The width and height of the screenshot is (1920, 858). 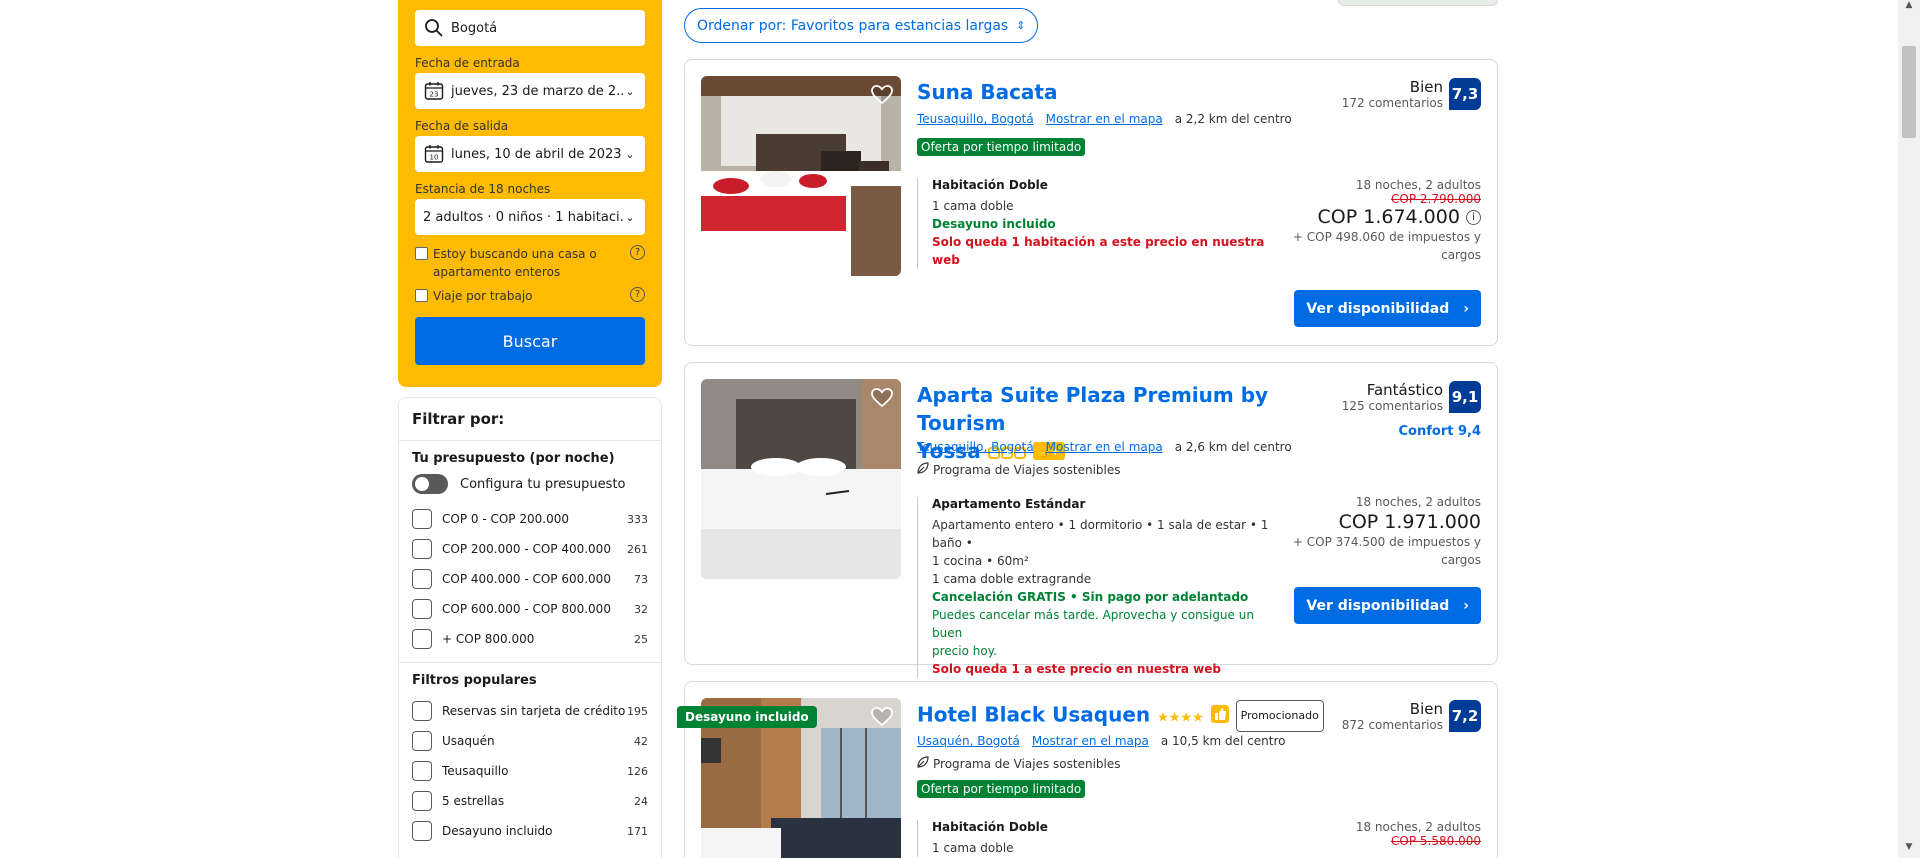 I want to click on filter-option: COP 0 - COP 200.000 333, so click(x=530, y=519).